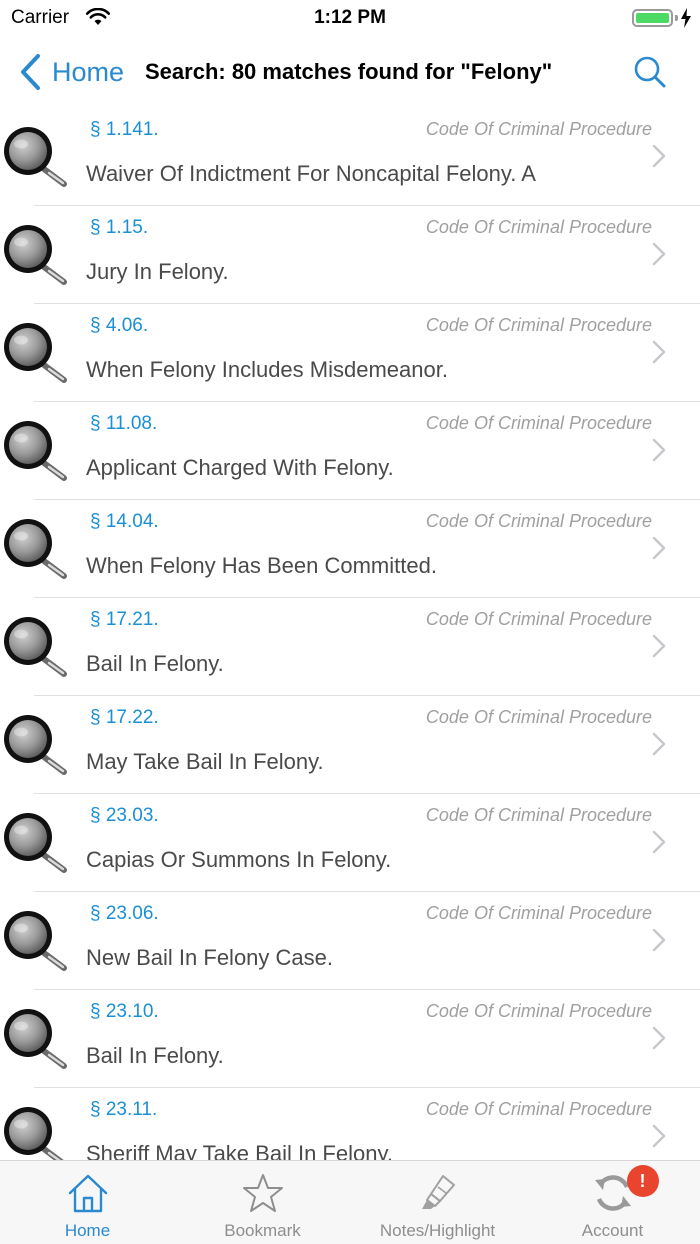 This screenshot has width=700, height=1244. I want to click on section-number: § 17.21., so click(124, 619).